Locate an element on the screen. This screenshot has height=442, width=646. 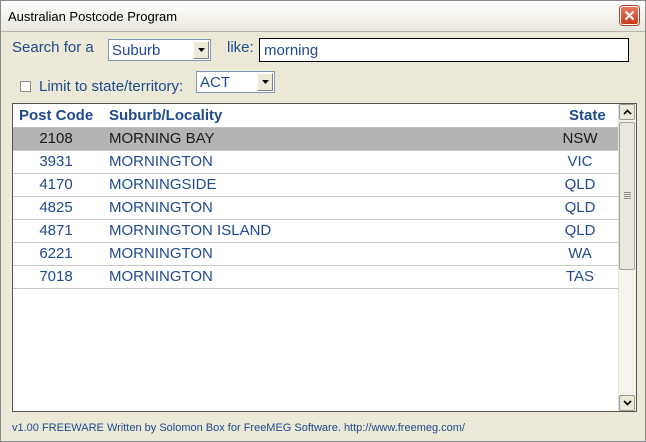
cell-state: WA is located at coordinates (580, 253).